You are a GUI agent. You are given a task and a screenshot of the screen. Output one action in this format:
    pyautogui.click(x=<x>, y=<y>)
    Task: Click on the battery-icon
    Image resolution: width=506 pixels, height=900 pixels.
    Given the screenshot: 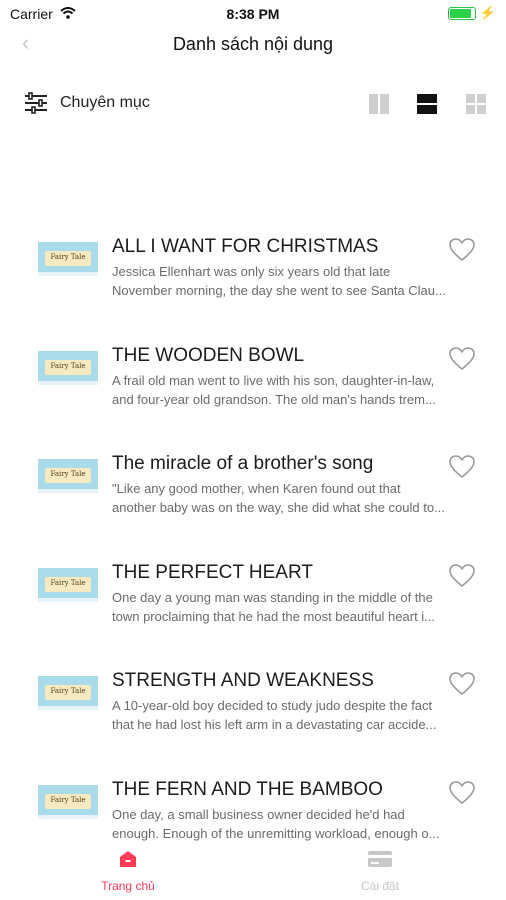 What is the action you would take?
    pyautogui.click(x=462, y=13)
    